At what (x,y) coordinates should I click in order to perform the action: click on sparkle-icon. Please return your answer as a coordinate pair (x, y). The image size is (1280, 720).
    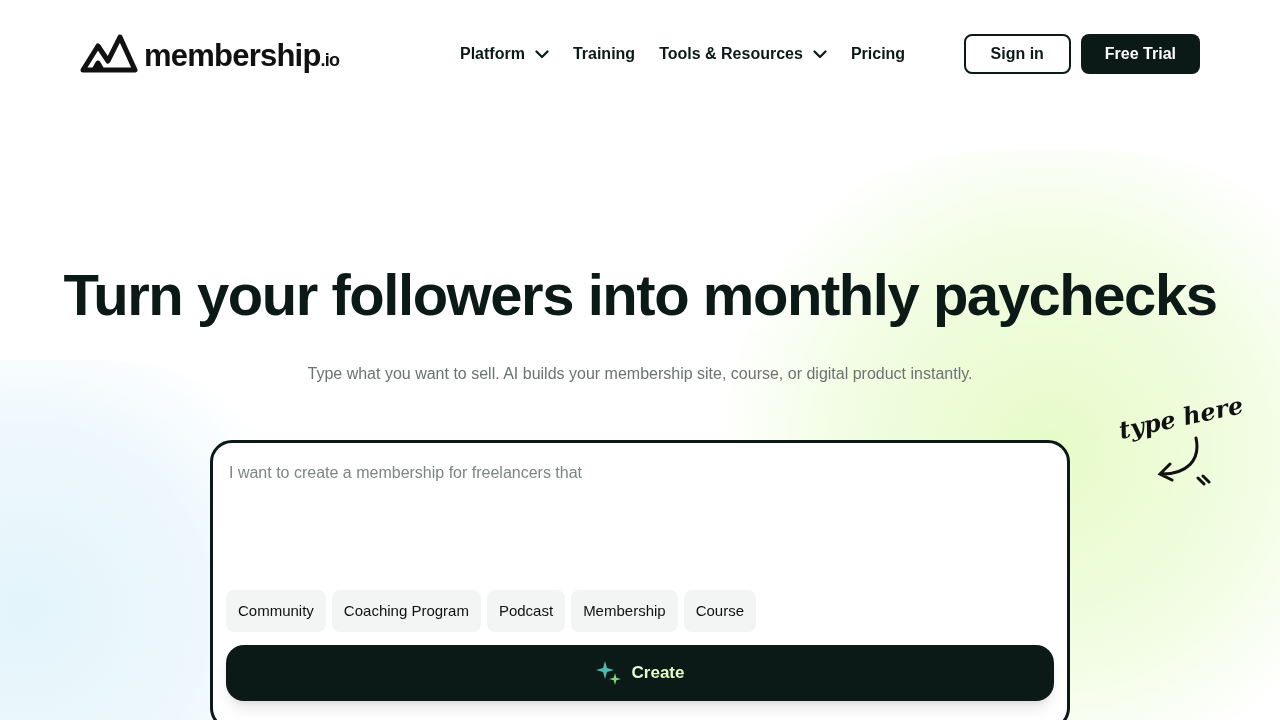
    Looking at the image, I should click on (608, 673).